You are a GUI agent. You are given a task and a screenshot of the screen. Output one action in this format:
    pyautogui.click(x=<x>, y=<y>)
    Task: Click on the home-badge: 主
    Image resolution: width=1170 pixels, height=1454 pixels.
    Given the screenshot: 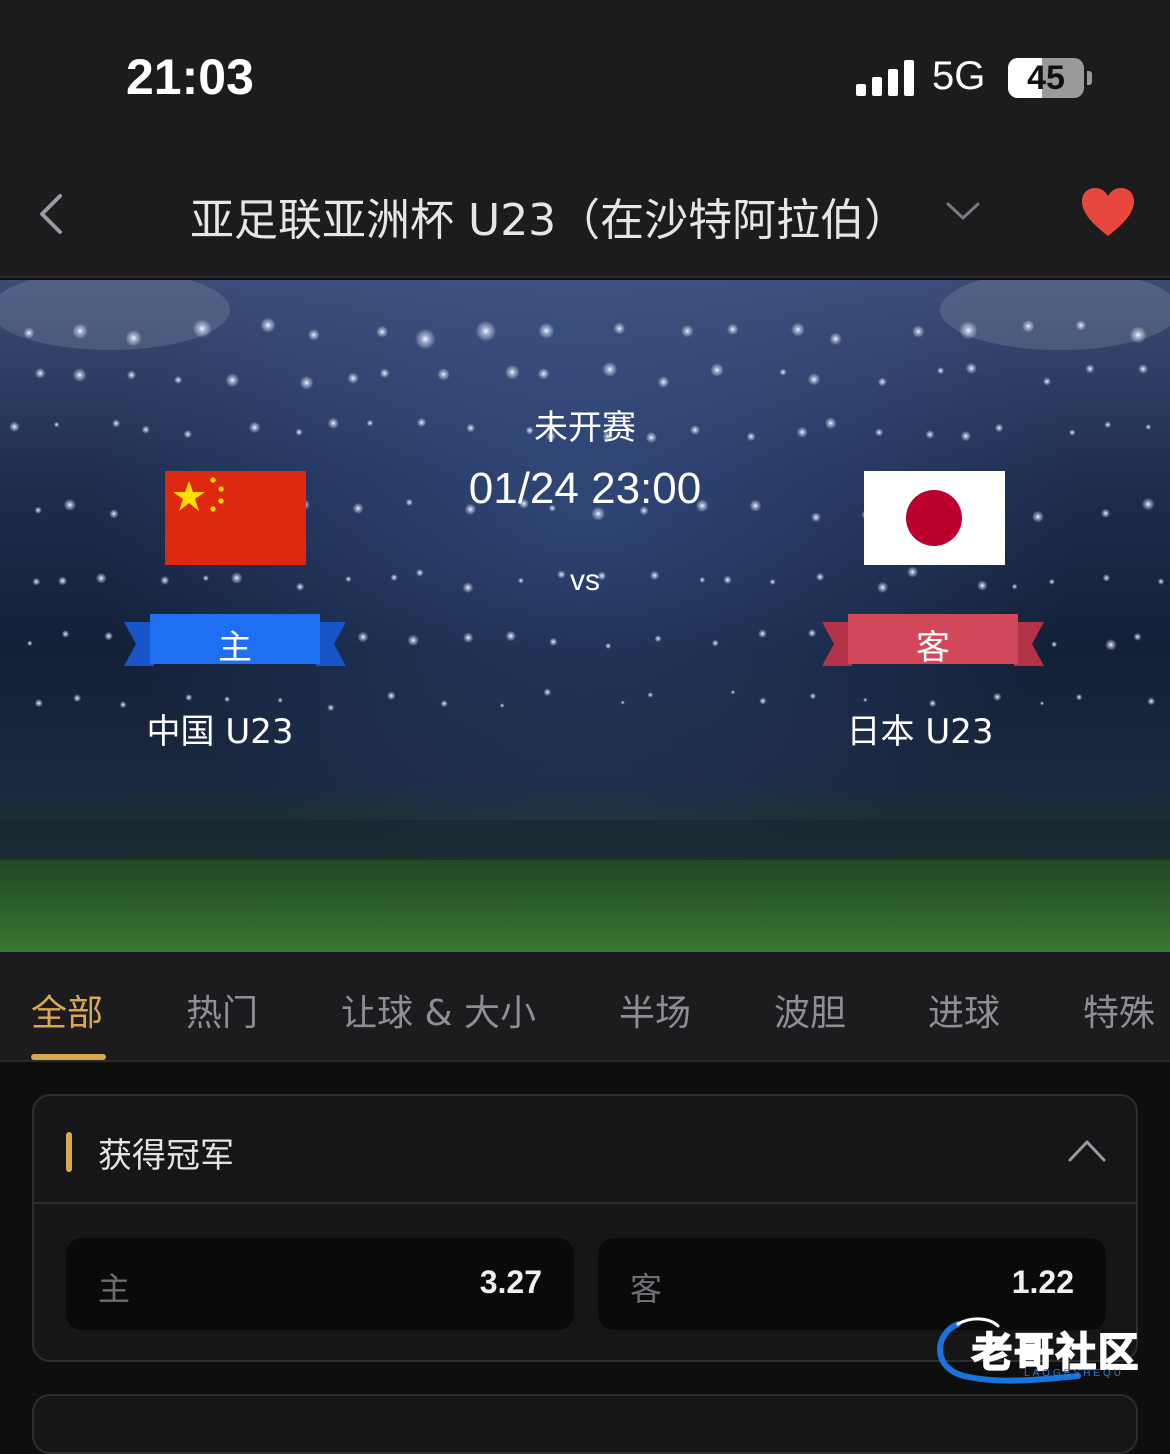 What is the action you would take?
    pyautogui.click(x=235, y=643)
    